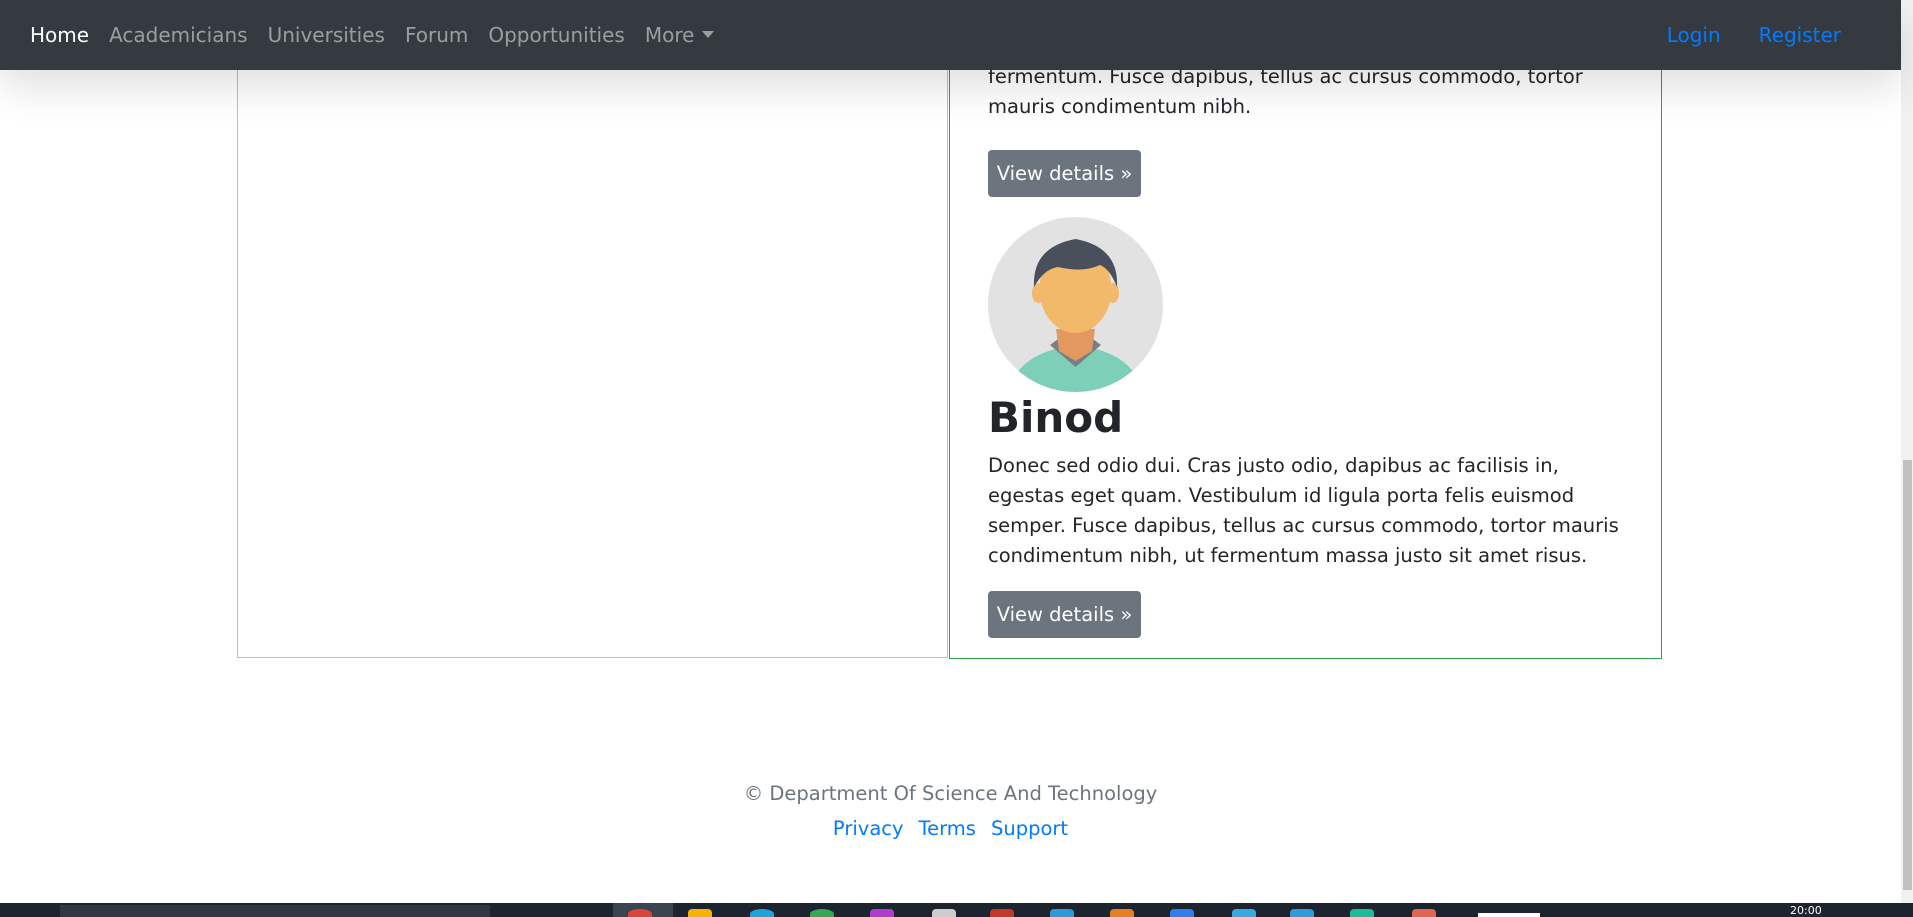 This screenshot has width=1913, height=917. Describe the element at coordinates (1806, 910) in the screenshot. I see `taskbar-clock: 20:00` at that location.